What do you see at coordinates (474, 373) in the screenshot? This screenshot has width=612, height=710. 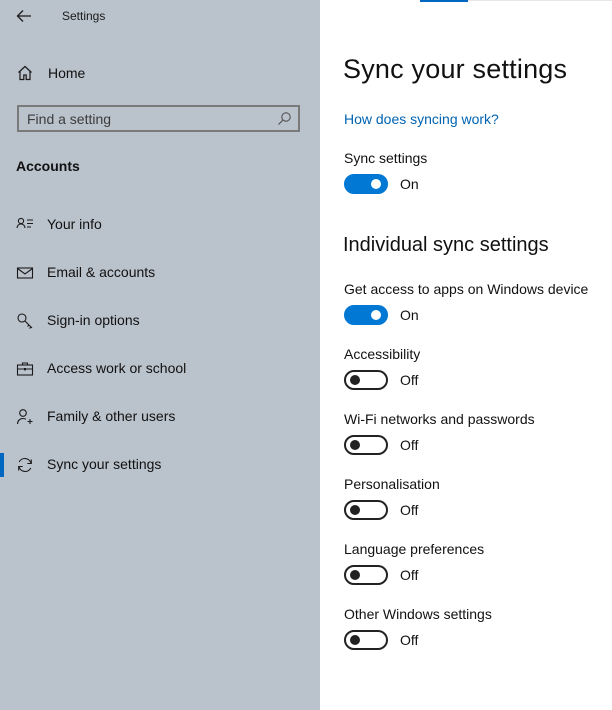 I see `setting-row-accessibility: Accessibility Off` at bounding box center [474, 373].